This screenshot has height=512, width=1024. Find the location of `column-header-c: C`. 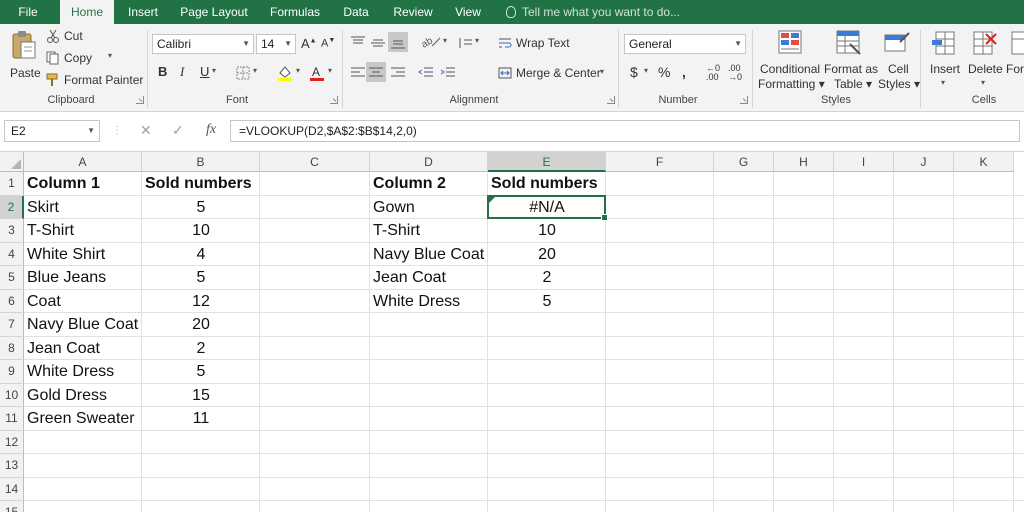

column-header-c: C is located at coordinates (315, 162).